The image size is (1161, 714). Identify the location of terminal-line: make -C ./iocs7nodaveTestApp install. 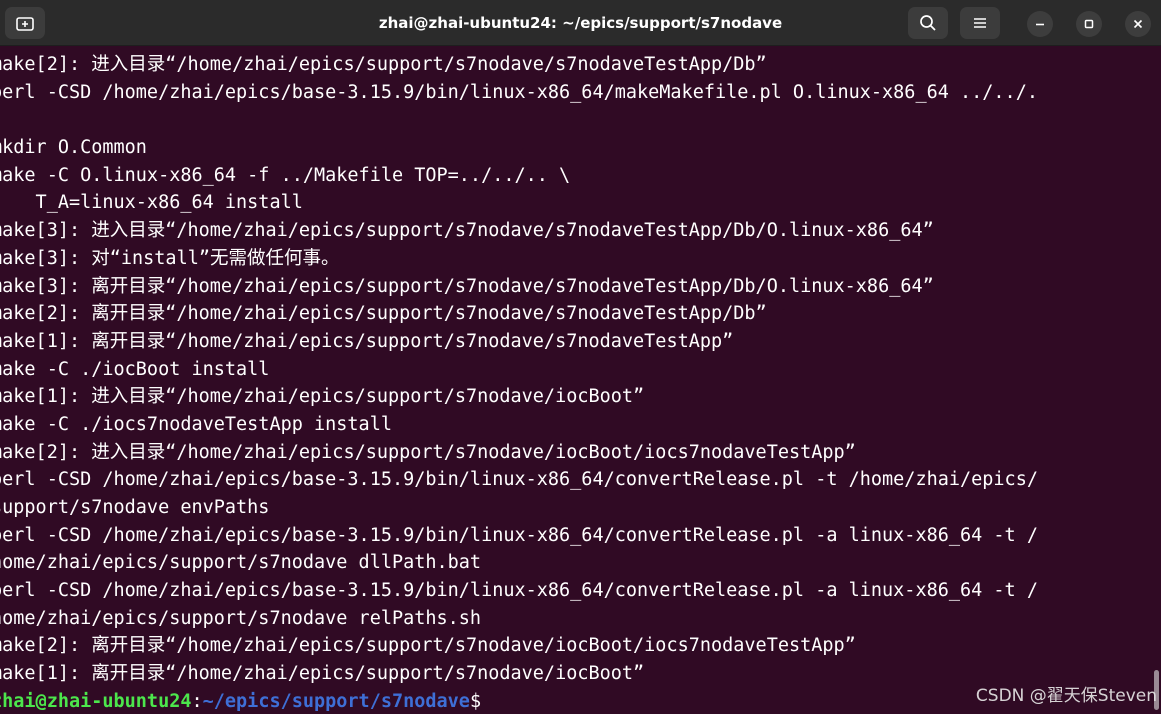
(196, 424).